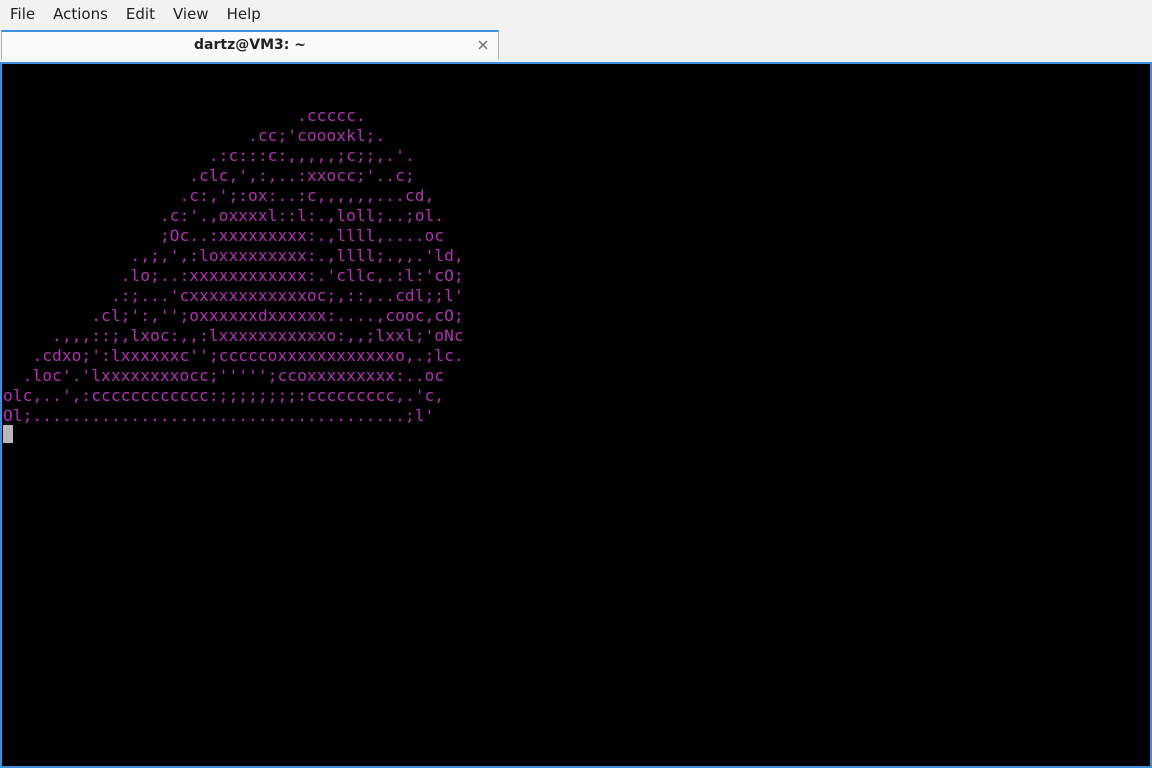 This screenshot has width=1152, height=768. Describe the element at coordinates (233, 275) in the screenshot. I see `terminal-line: .lo;..:xxxxxxxxxxxx:.'cllc,.:l:'cO;` at that location.